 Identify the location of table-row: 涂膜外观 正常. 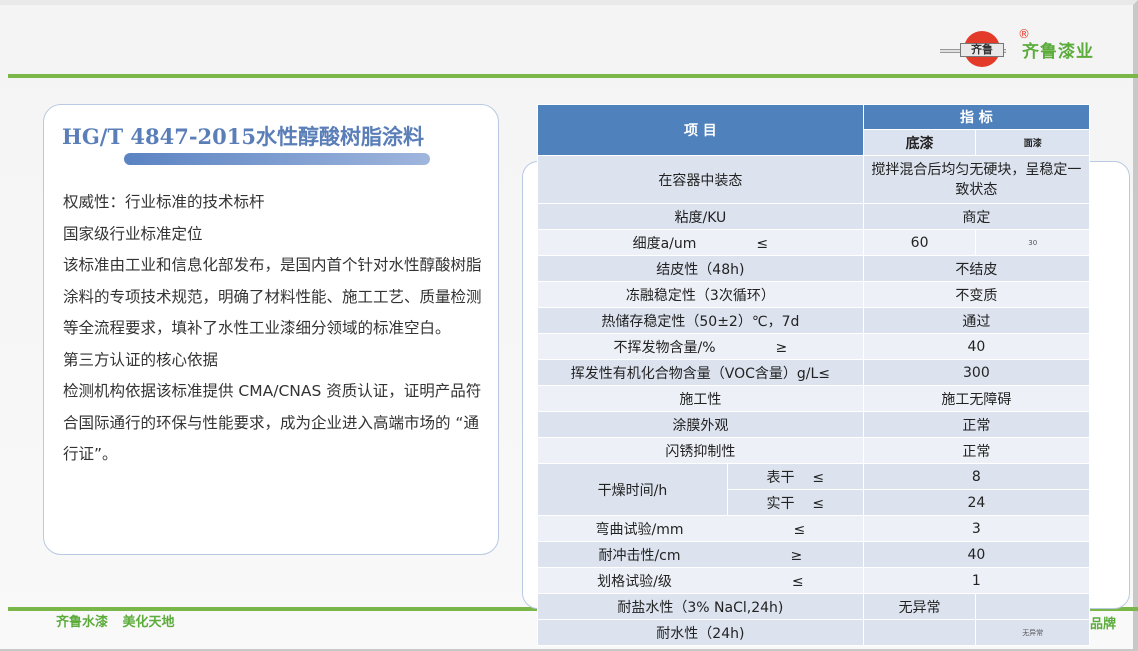
(814, 424).